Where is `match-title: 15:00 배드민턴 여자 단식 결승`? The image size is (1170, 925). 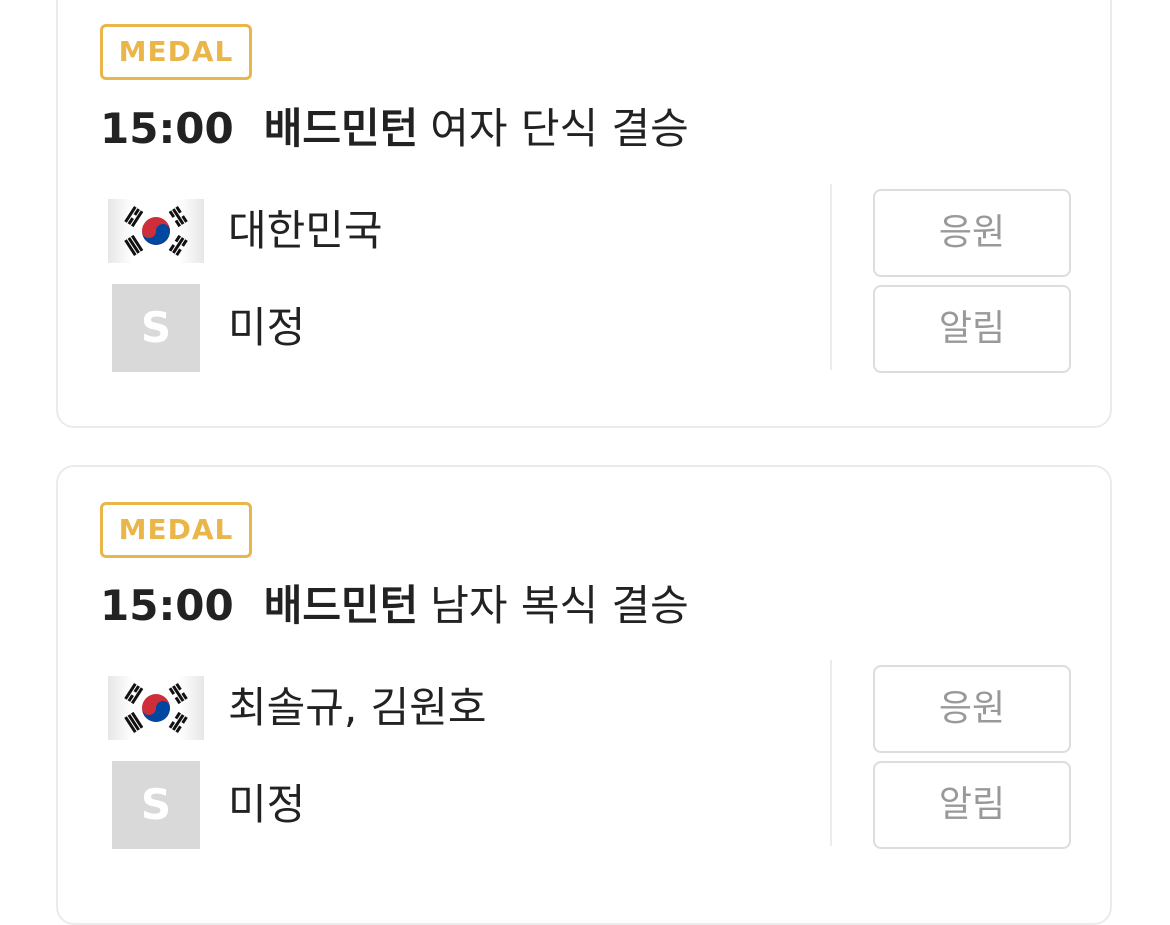
match-title: 15:00 배드민턴 여자 단식 결승 is located at coordinates (394, 129).